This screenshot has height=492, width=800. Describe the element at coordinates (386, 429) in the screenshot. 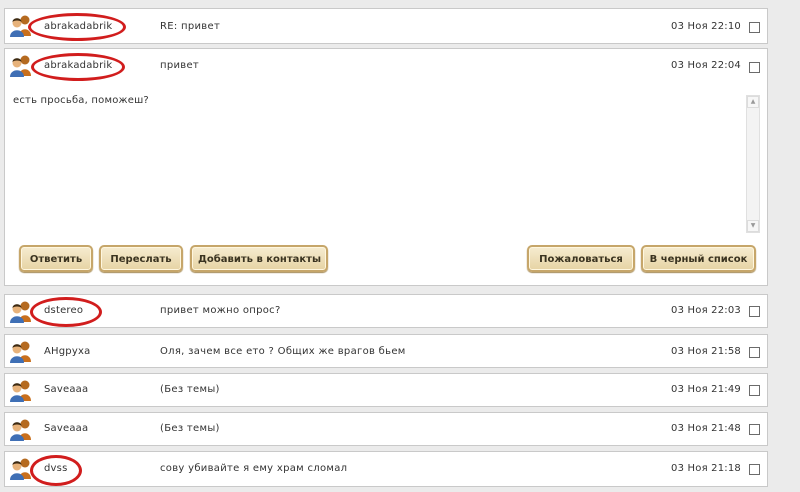

I see `message-row: Saveaaa (Без темы) 03 Ноя 21:48` at that location.